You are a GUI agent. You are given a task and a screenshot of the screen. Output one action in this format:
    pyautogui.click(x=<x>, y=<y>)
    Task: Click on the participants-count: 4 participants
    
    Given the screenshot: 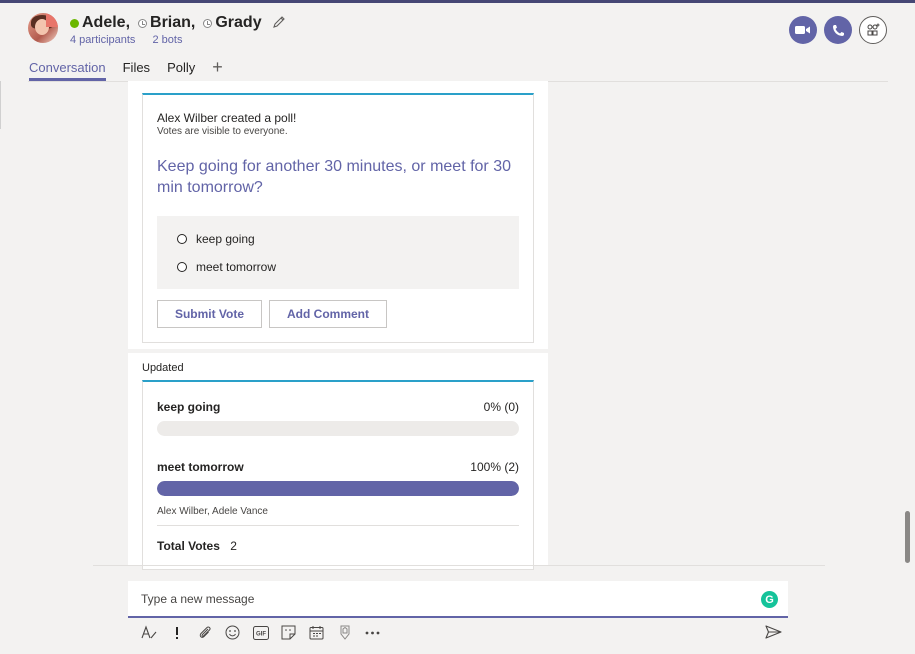 What is the action you would take?
    pyautogui.click(x=102, y=40)
    